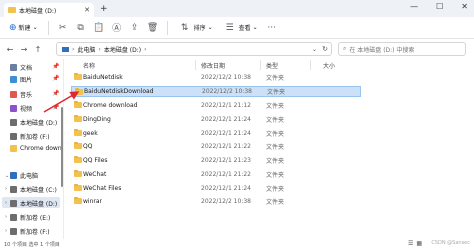 Image resolution: width=474 pixels, height=249 pixels. I want to click on sidebar-item-documents: 文档, so click(21, 67).